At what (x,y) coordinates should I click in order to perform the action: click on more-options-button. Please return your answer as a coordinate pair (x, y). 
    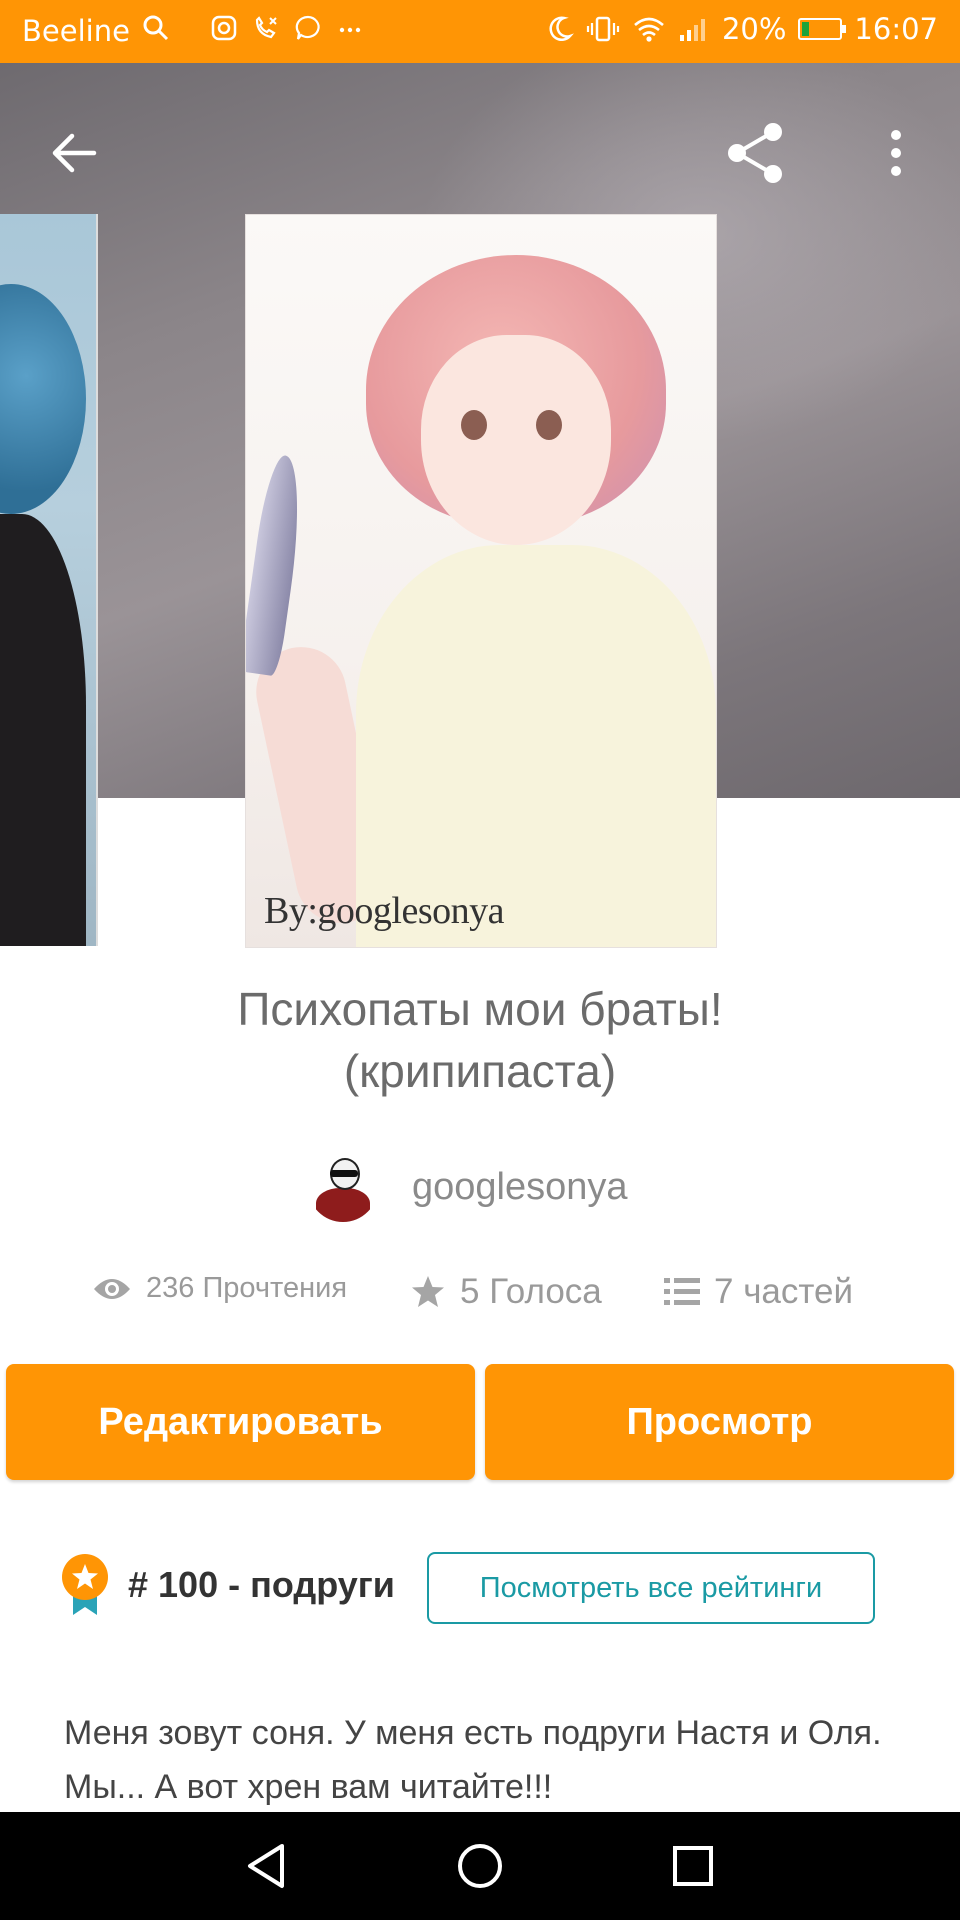
    Looking at the image, I should click on (896, 153).